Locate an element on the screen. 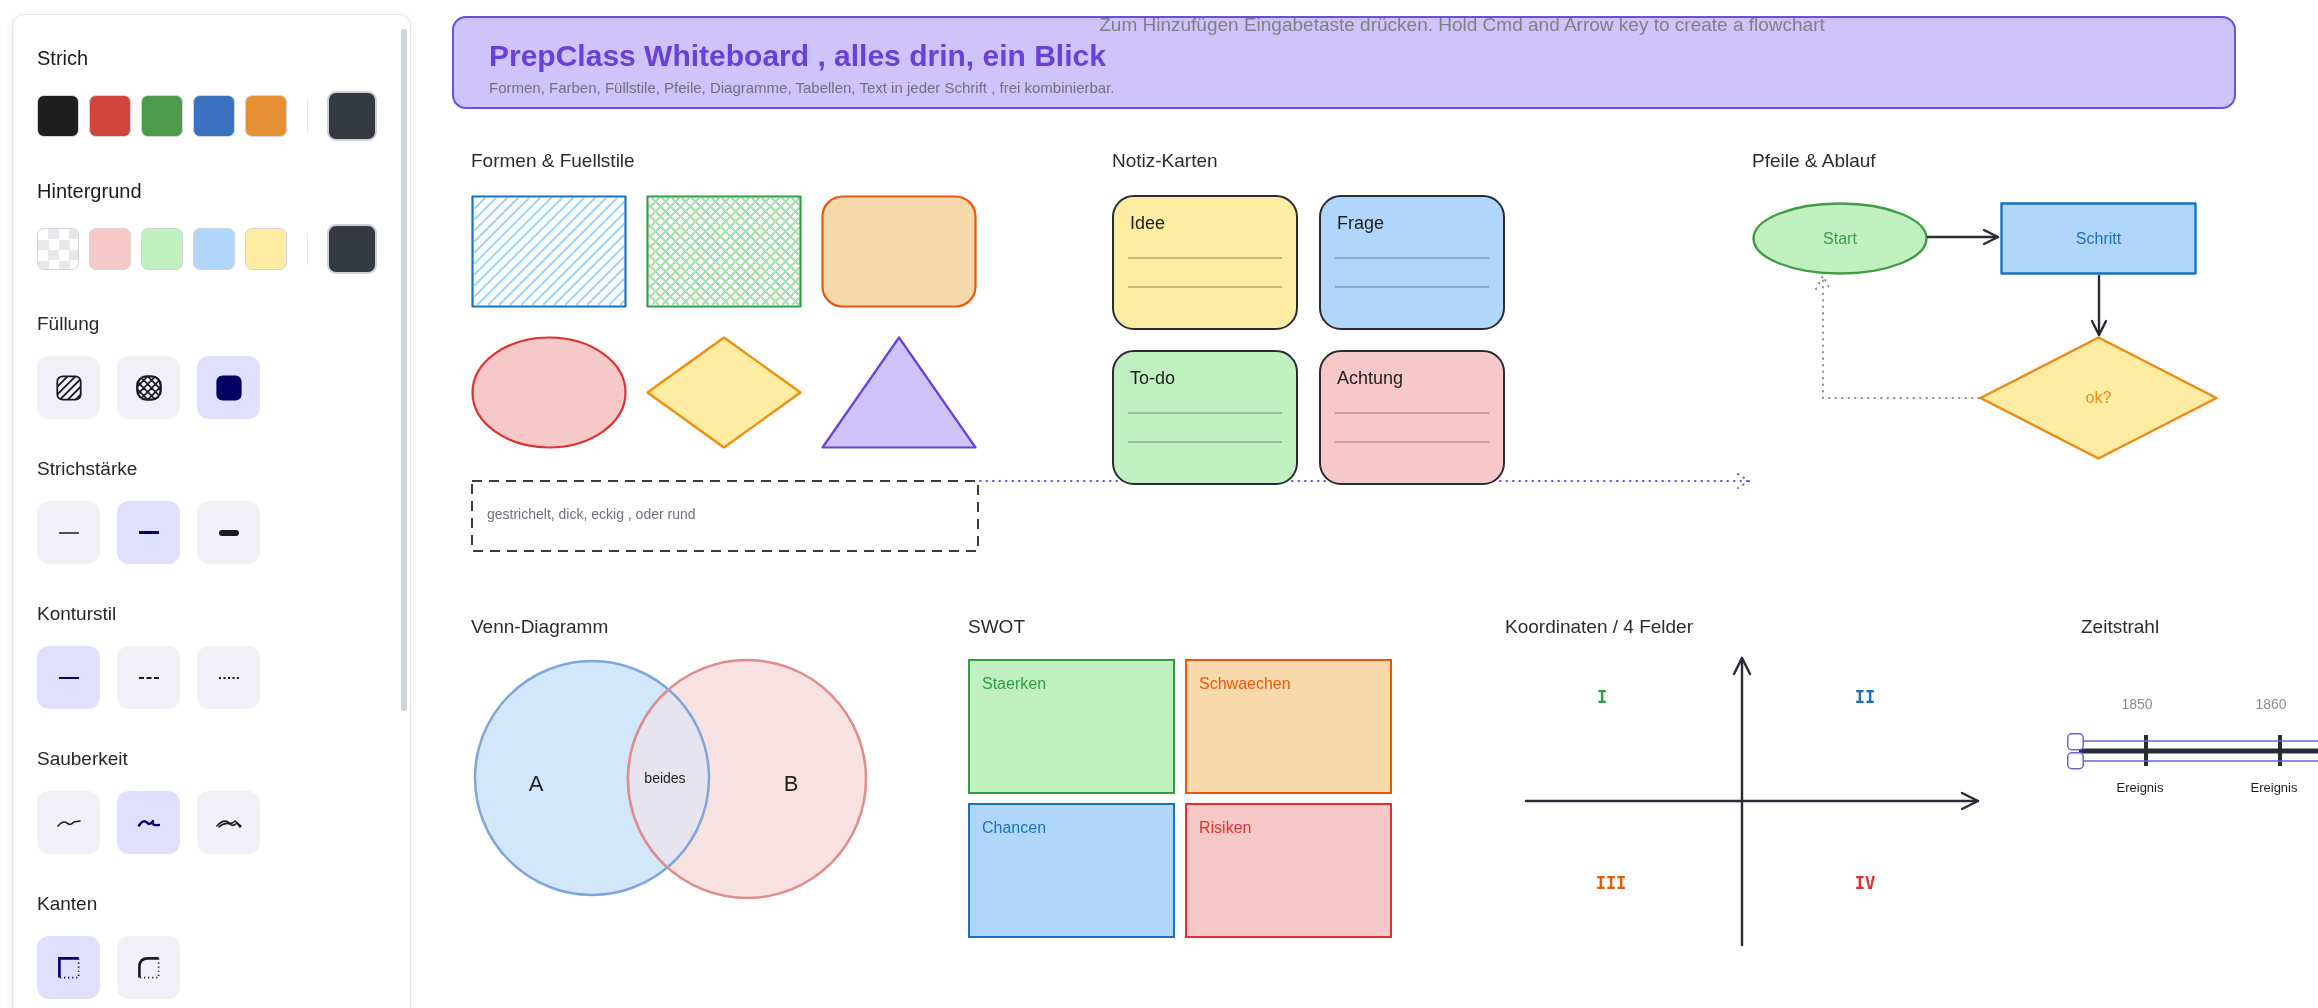  medium-line-icon is located at coordinates (148, 532).